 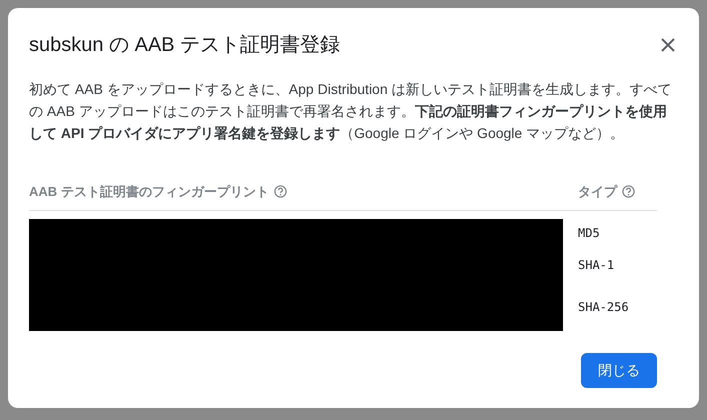 What do you see at coordinates (619, 370) in the screenshot?
I see `close-button: 閉じる` at bounding box center [619, 370].